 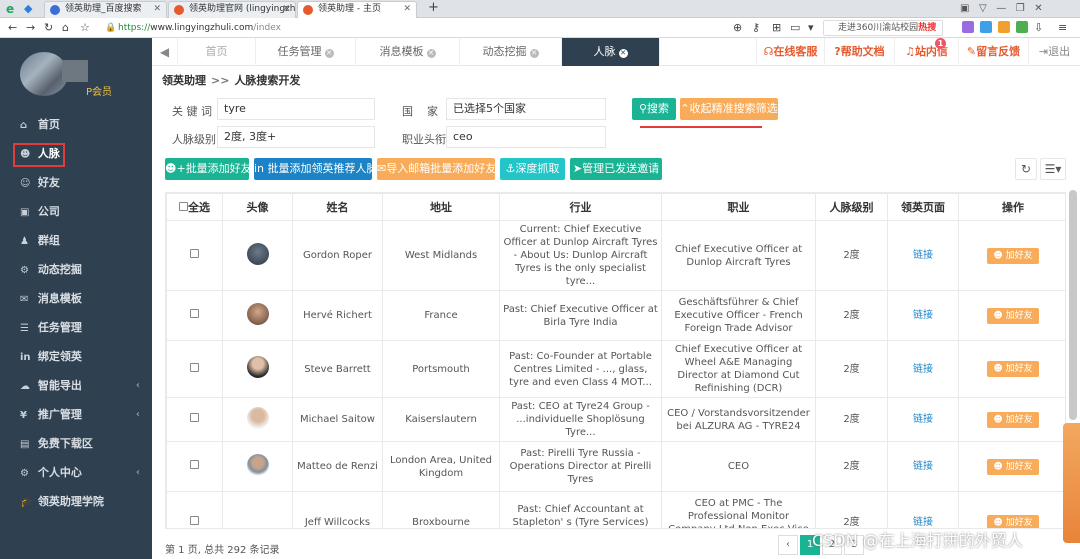 I want to click on column-toggle-button: ☰▾, so click(x=1053, y=169).